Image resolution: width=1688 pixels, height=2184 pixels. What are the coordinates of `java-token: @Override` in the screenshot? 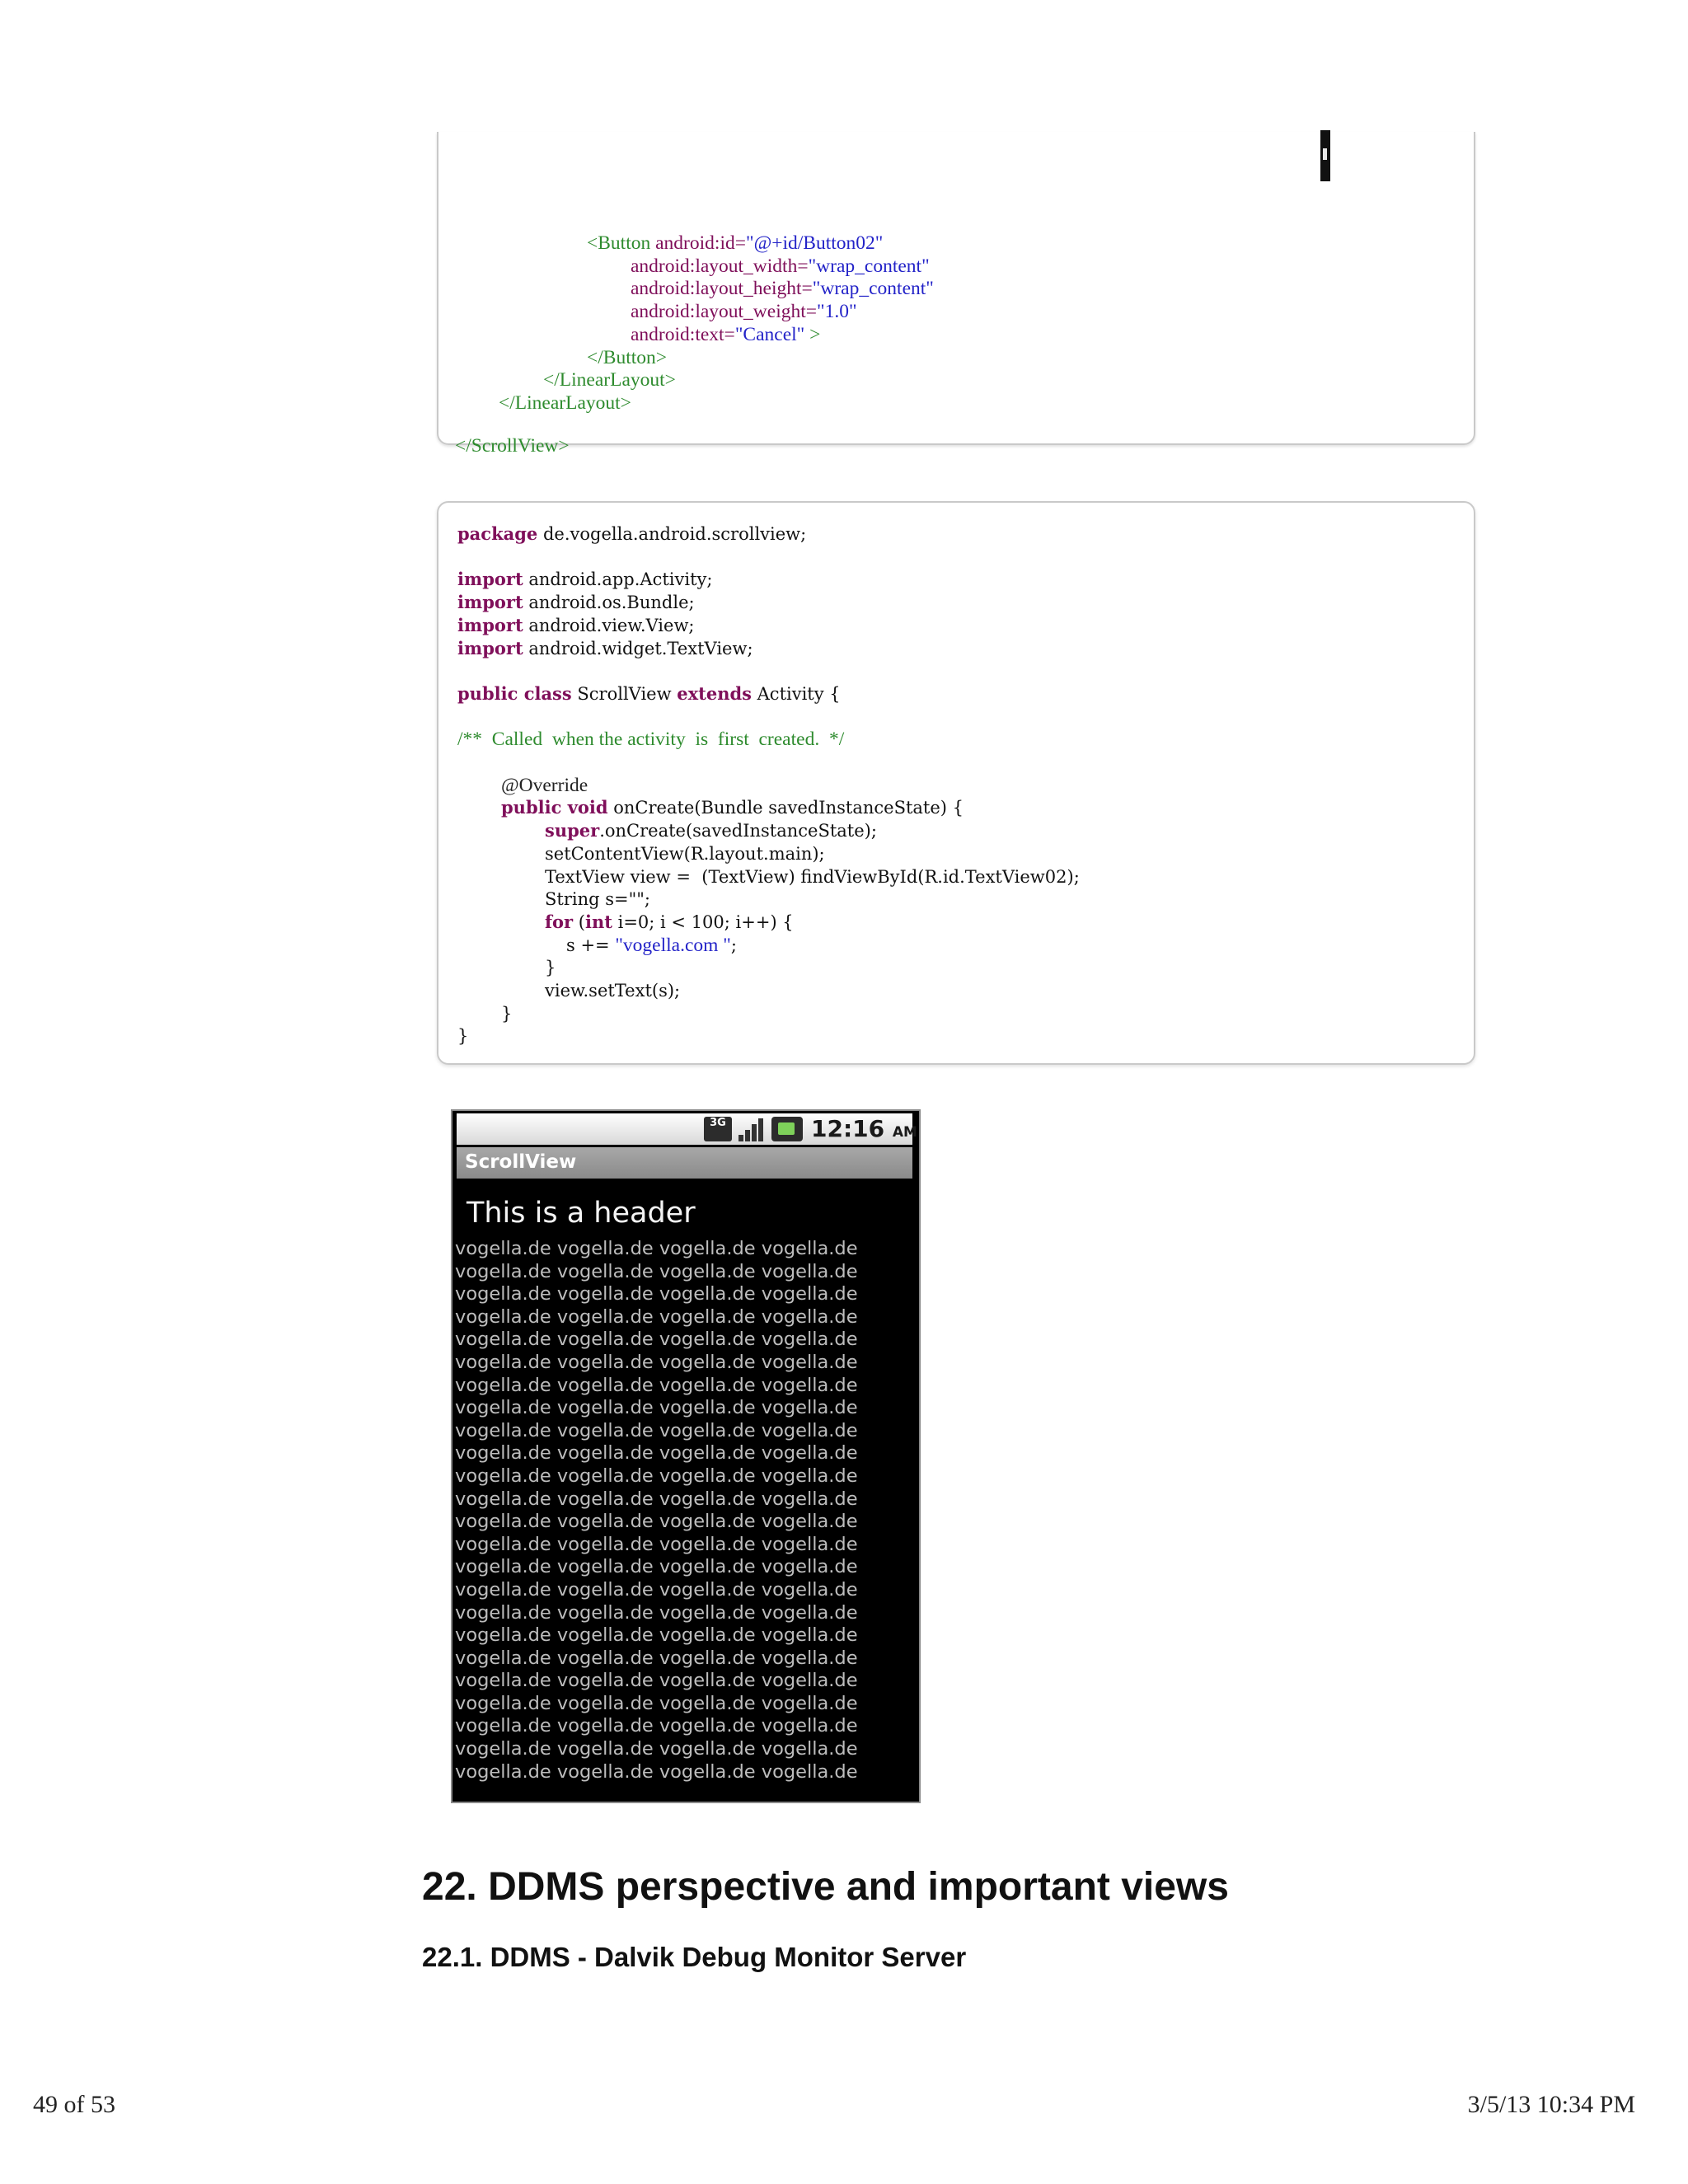 It's located at (544, 785).